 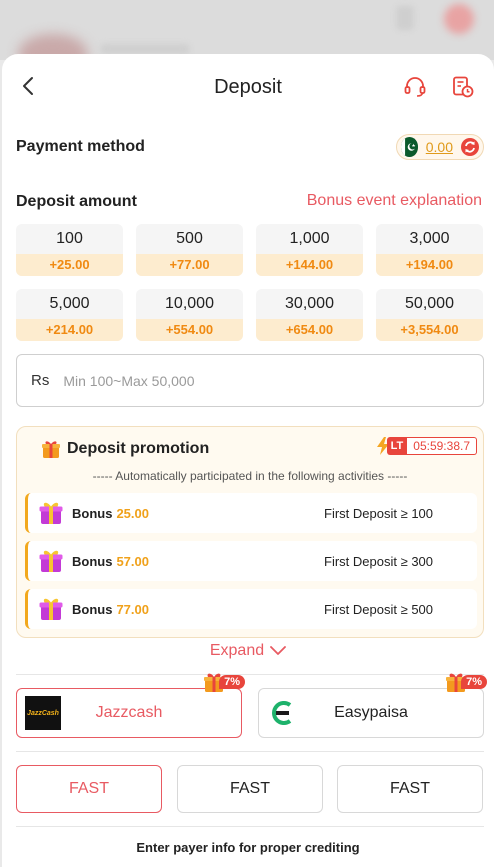 What do you see at coordinates (429, 238) in the screenshot?
I see `amount-value: 3,000` at bounding box center [429, 238].